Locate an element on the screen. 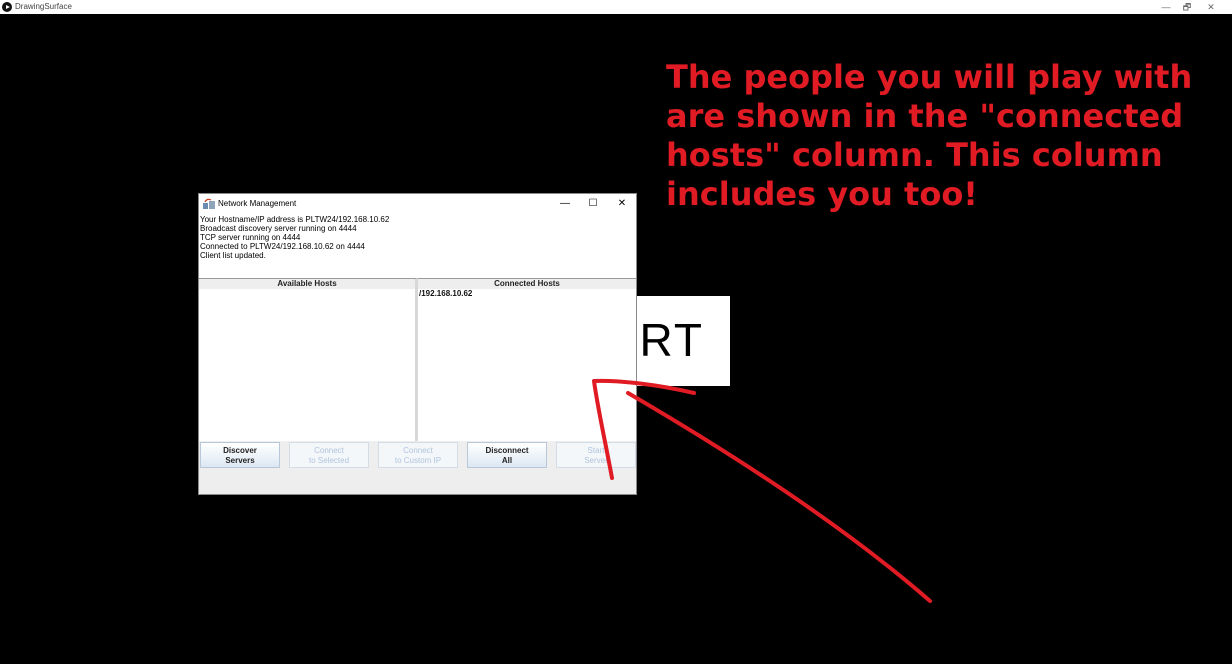  log-line: Client list updated. is located at coordinates (233, 255).